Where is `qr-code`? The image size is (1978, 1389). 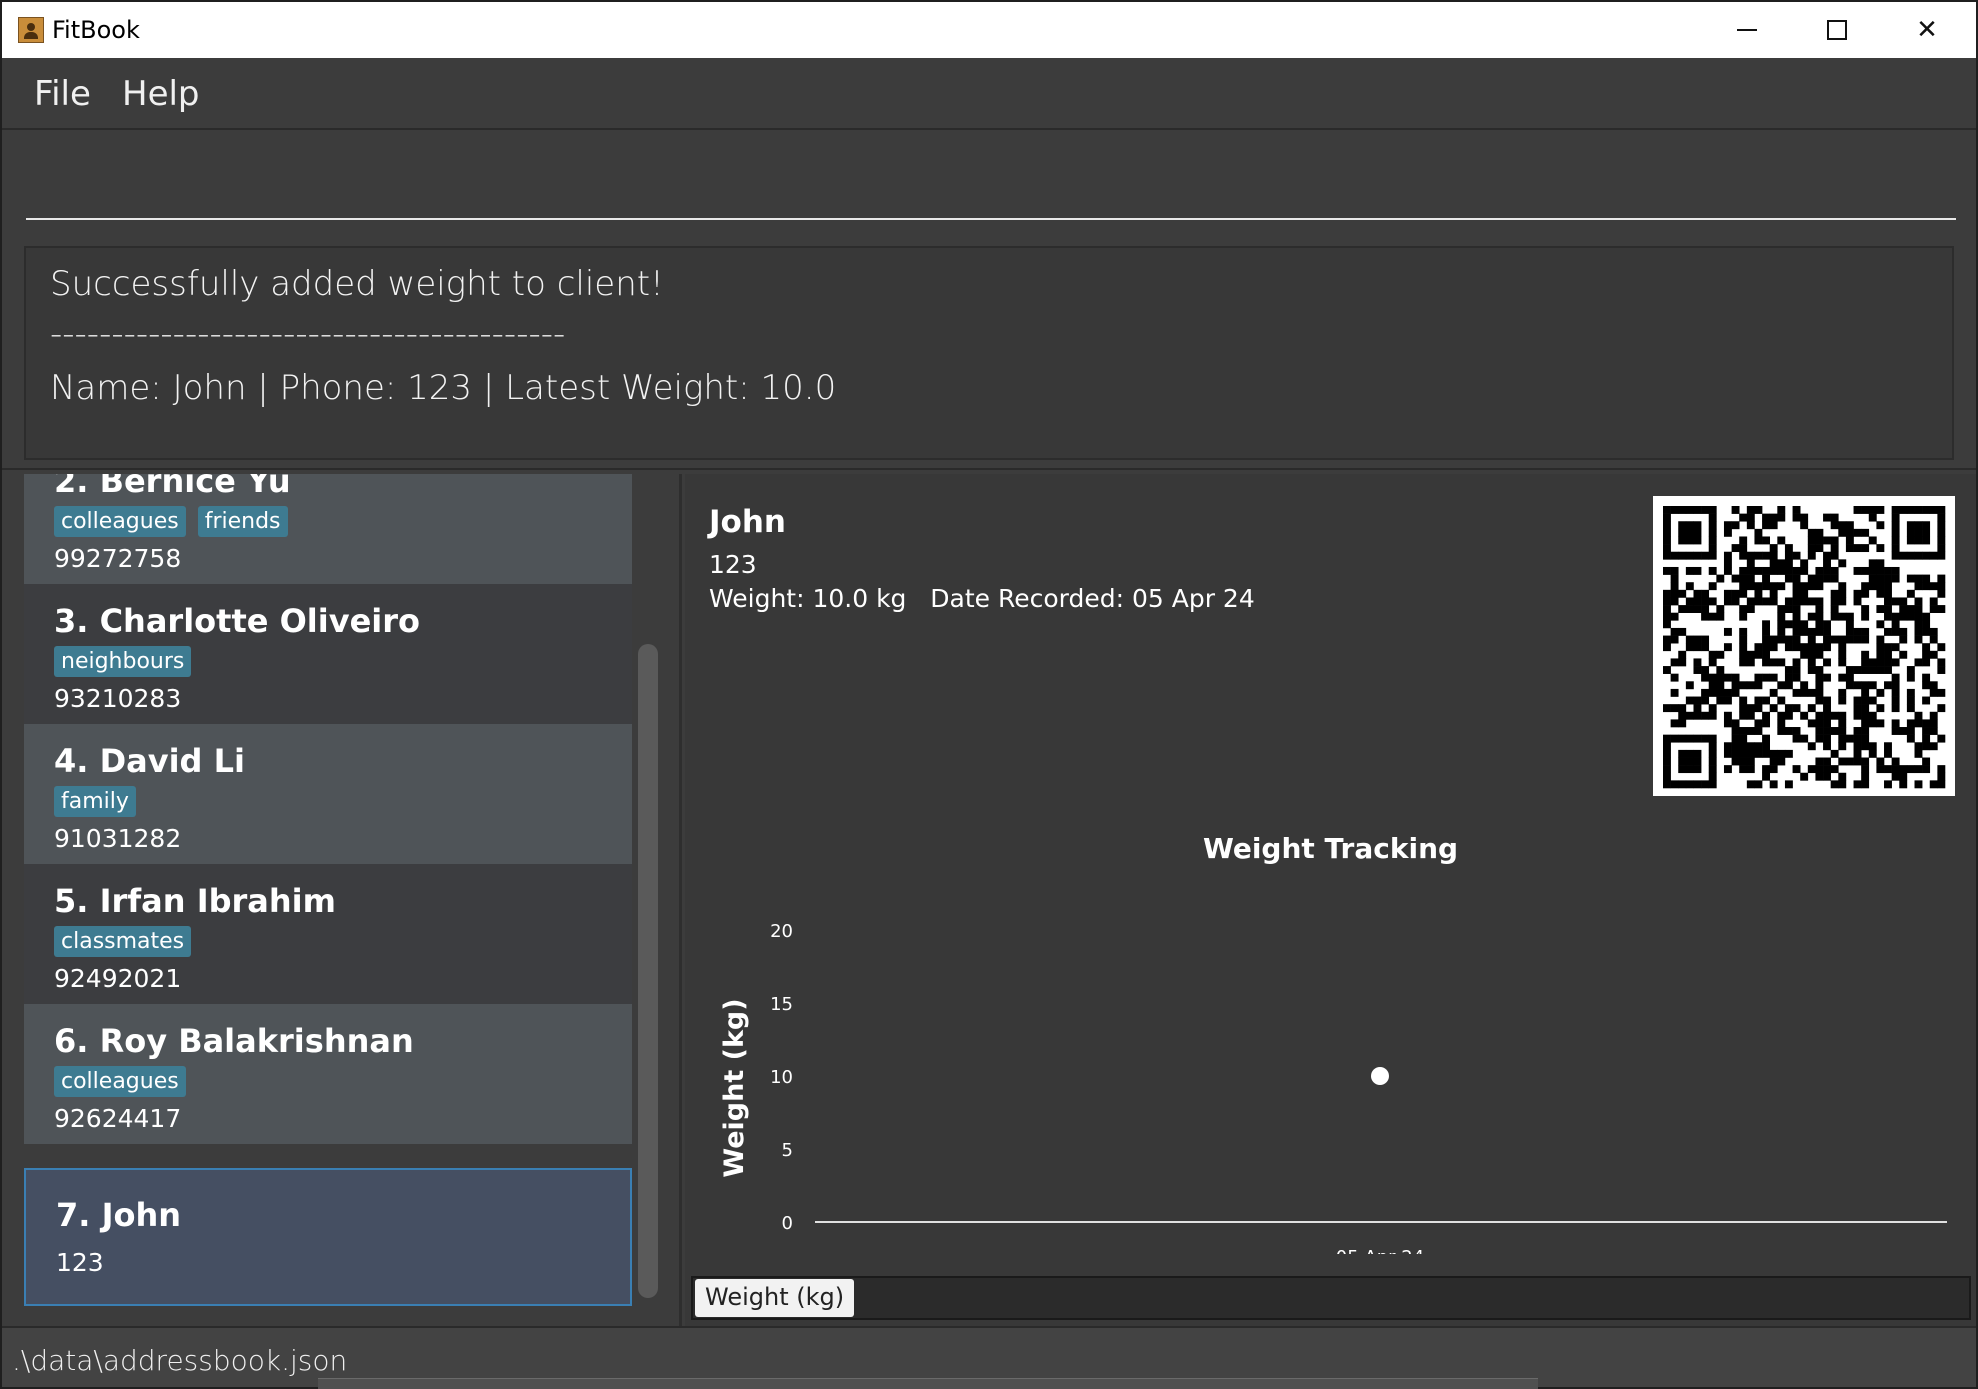 qr-code is located at coordinates (1804, 646).